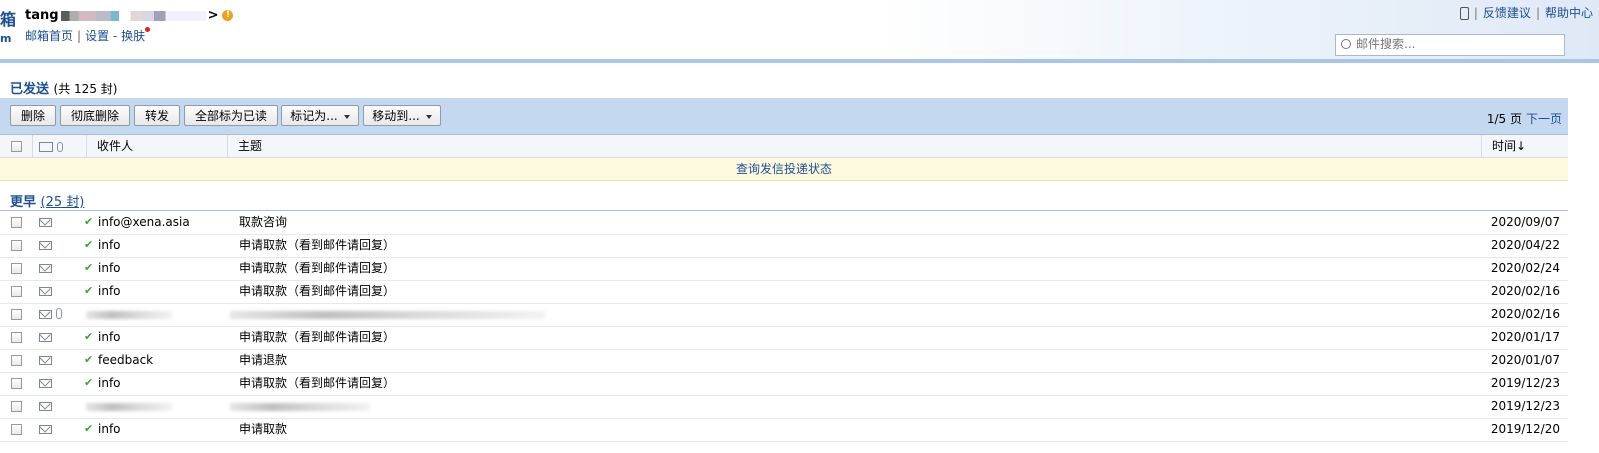  Describe the element at coordinates (42, 15) in the screenshot. I see `username: tang` at that location.